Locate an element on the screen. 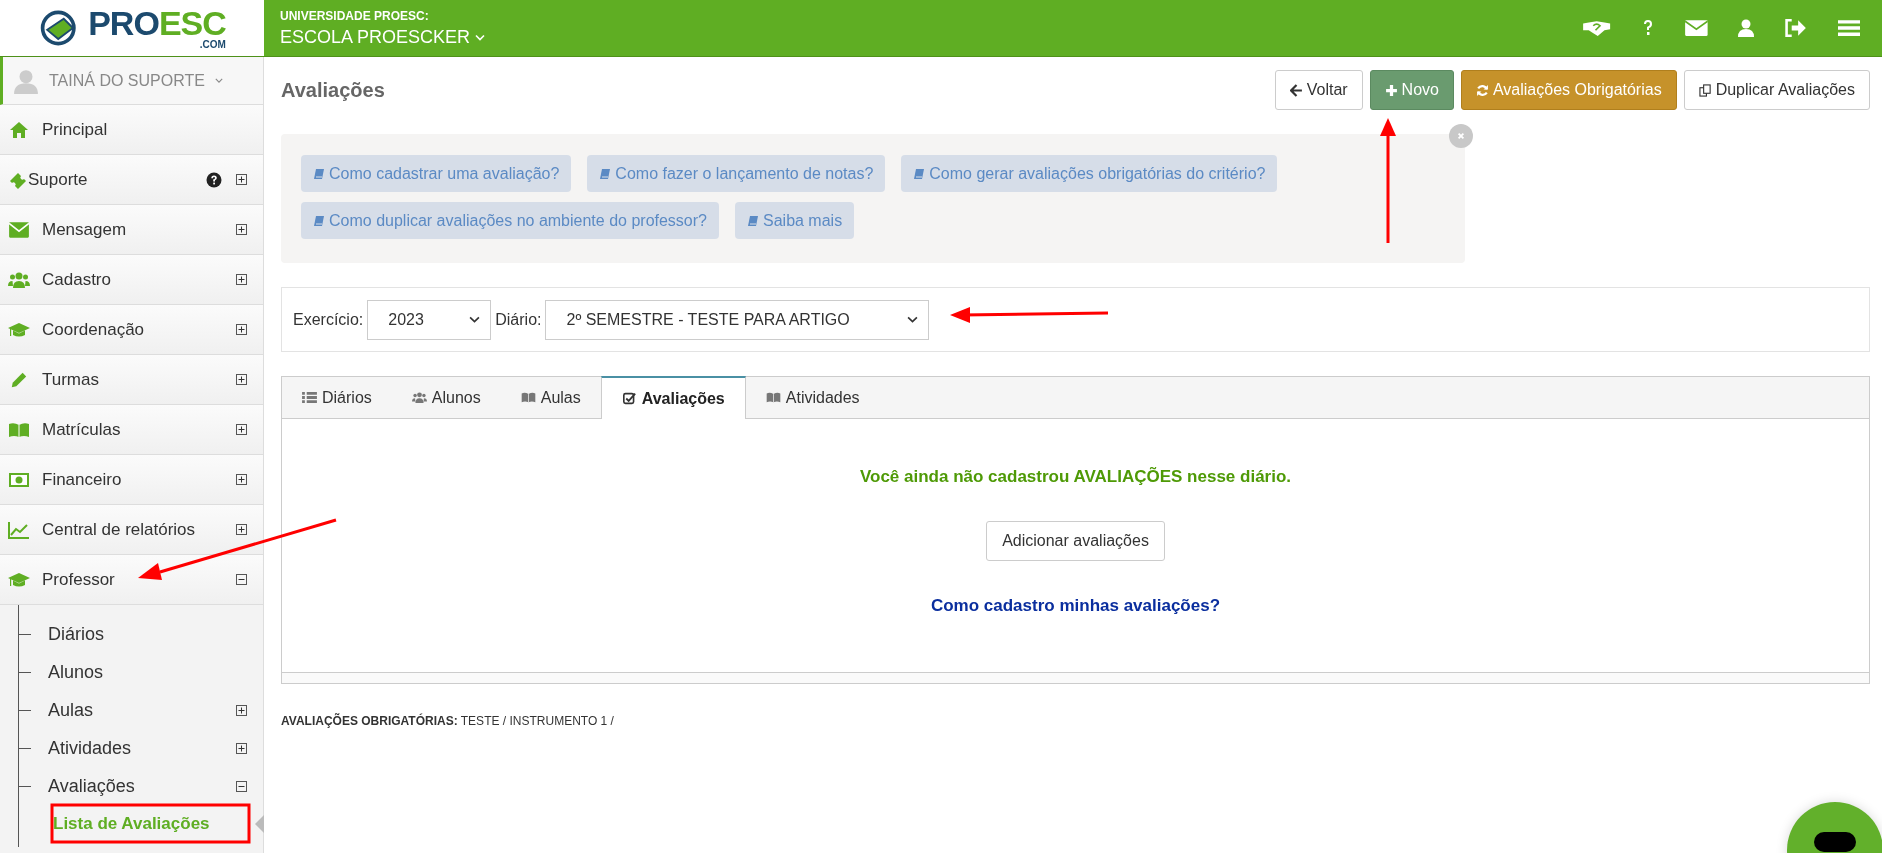 The image size is (1882, 853). house-icon is located at coordinates (19, 129).